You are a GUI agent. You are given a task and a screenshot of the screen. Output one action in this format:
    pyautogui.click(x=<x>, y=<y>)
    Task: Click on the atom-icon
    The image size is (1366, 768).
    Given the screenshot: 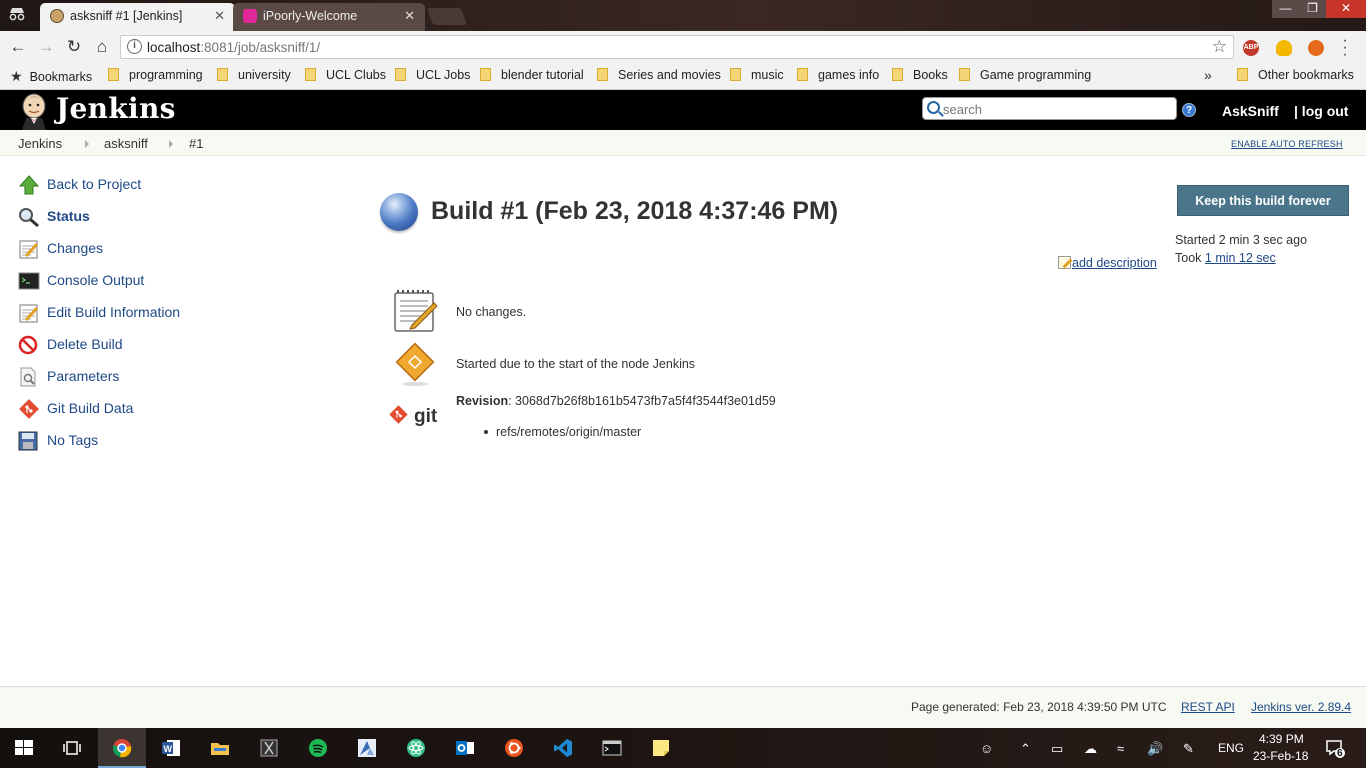 What is the action you would take?
    pyautogui.click(x=416, y=748)
    